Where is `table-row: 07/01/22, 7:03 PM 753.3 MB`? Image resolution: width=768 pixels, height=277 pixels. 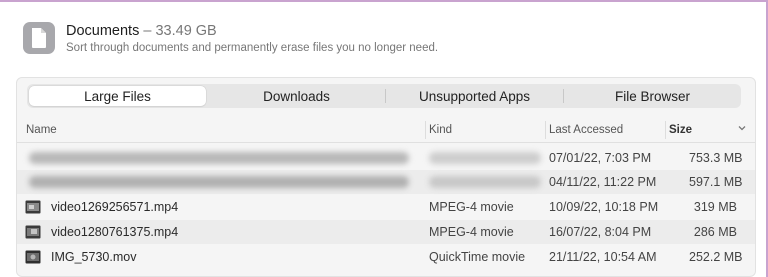 table-row: 07/01/22, 7:03 PM 753.3 MB is located at coordinates (386, 158).